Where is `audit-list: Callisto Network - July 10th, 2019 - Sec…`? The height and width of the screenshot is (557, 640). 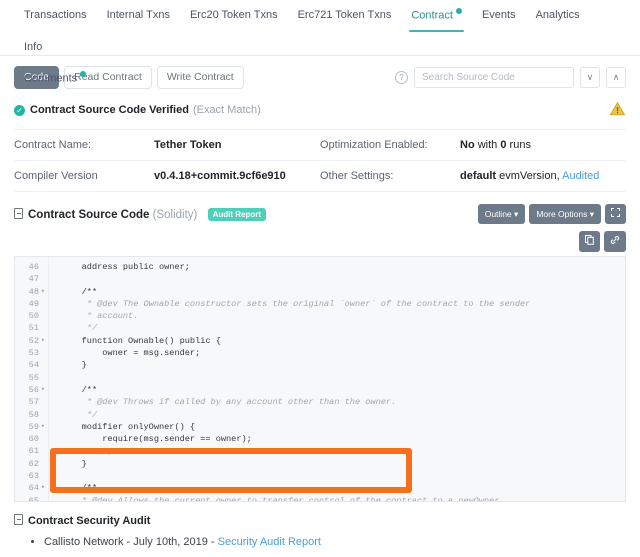 audit-list: Callisto Network - July 10th, 2019 - Sec… is located at coordinates (335, 542).